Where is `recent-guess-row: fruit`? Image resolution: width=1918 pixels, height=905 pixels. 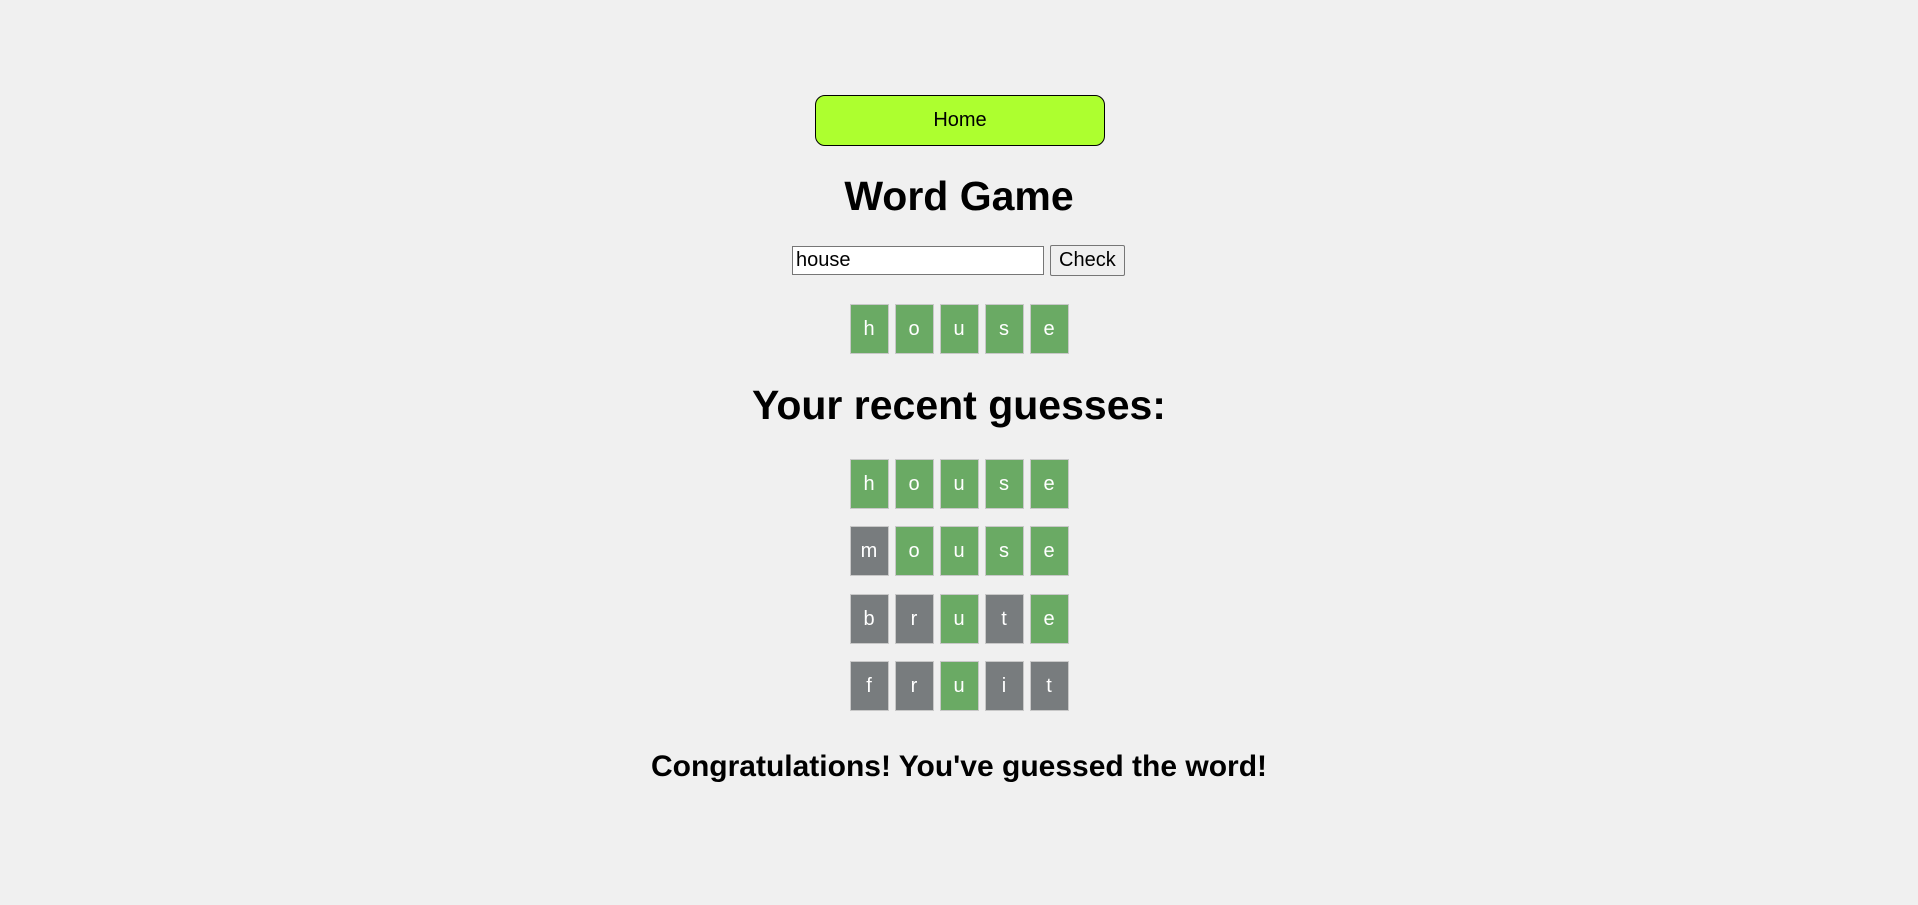 recent-guess-row: fruit is located at coordinates (959, 686).